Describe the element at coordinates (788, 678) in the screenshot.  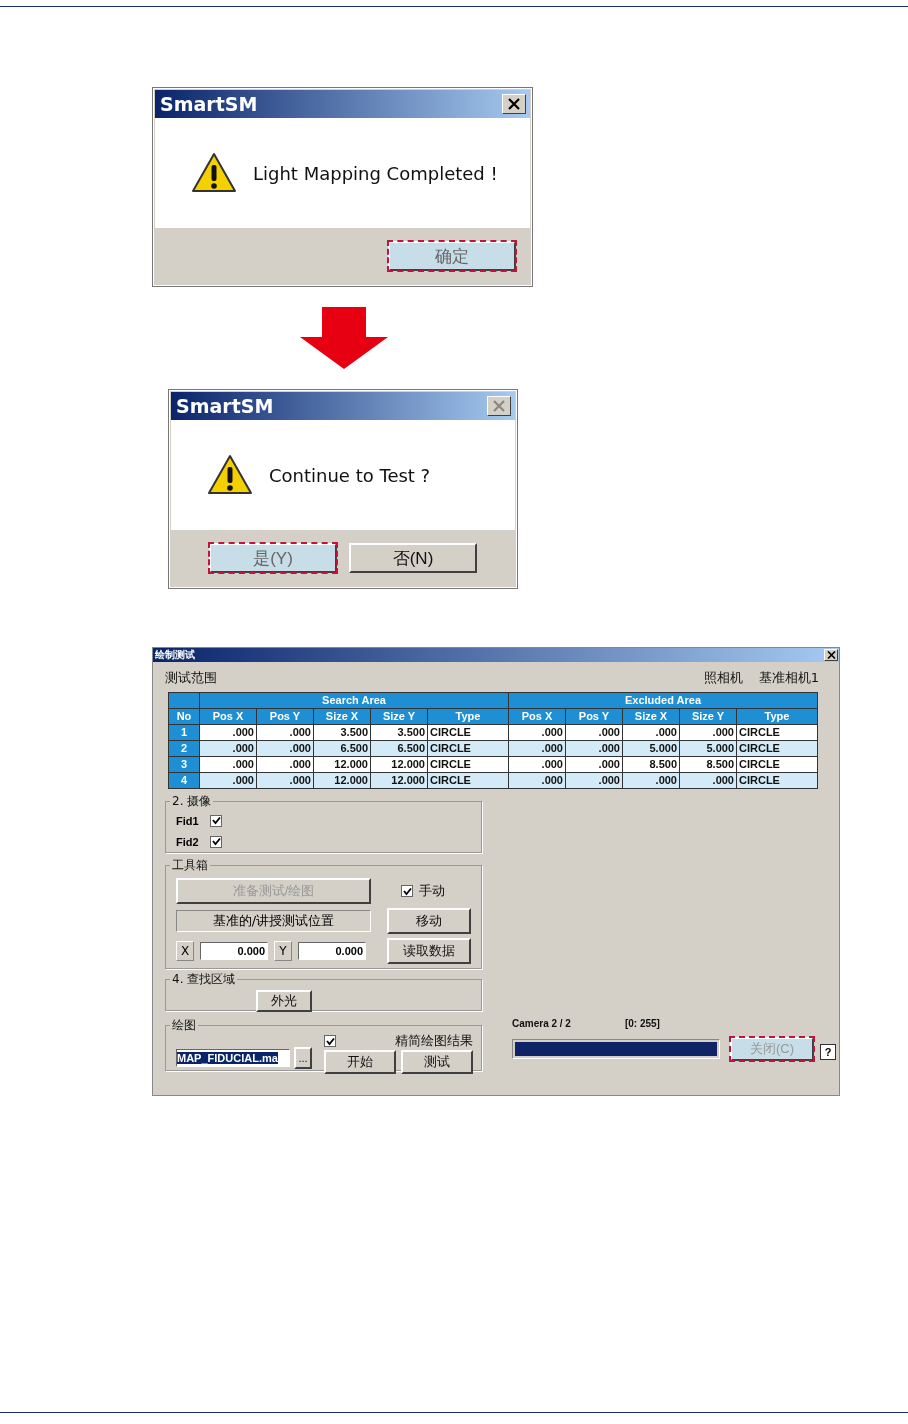
I see `camera-name: 基准相机1` at that location.